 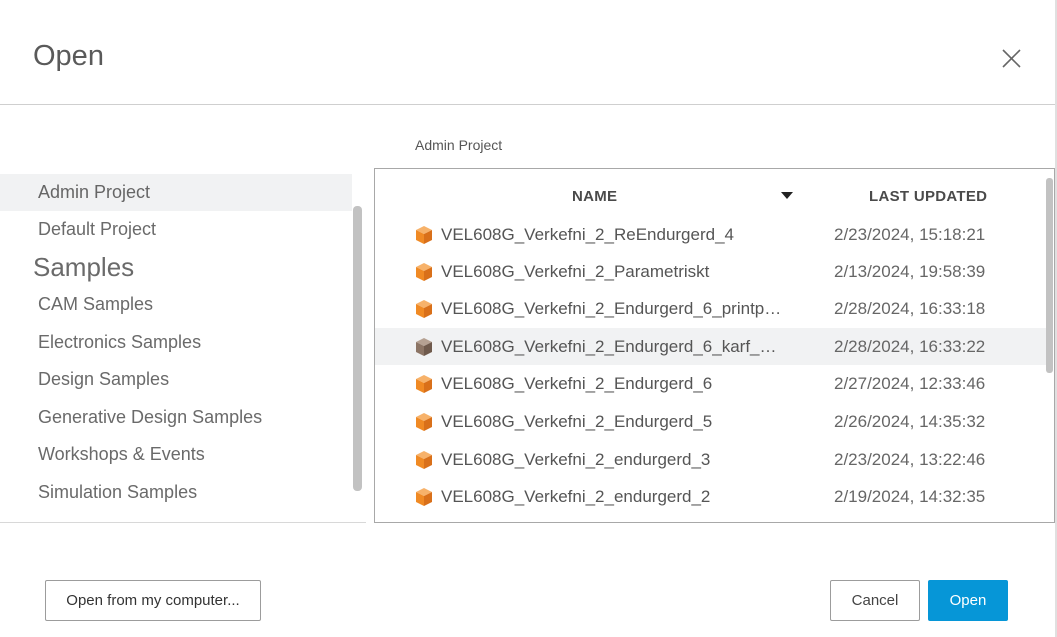 I want to click on sidebar-item-cam-samples: CAM Samples, so click(x=176, y=304).